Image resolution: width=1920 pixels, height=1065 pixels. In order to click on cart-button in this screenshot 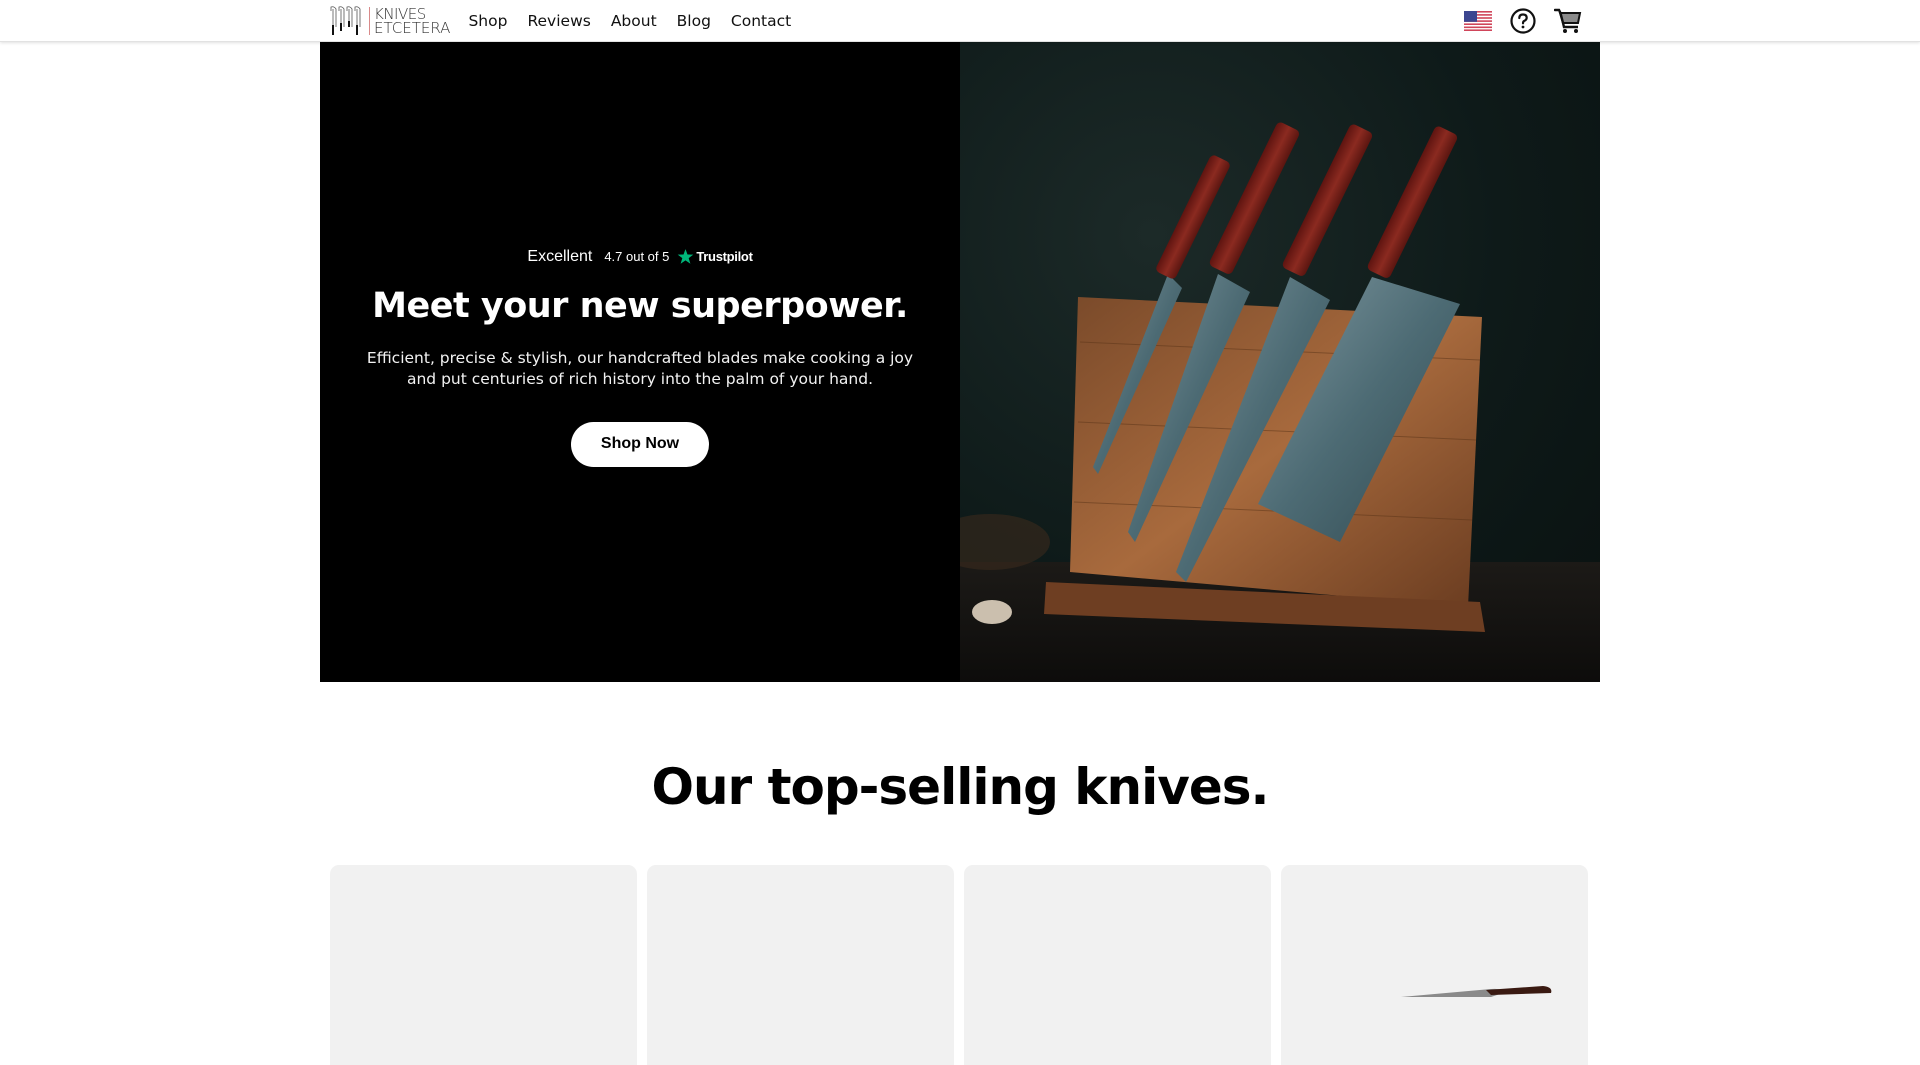, I will do `click(1568, 21)`.